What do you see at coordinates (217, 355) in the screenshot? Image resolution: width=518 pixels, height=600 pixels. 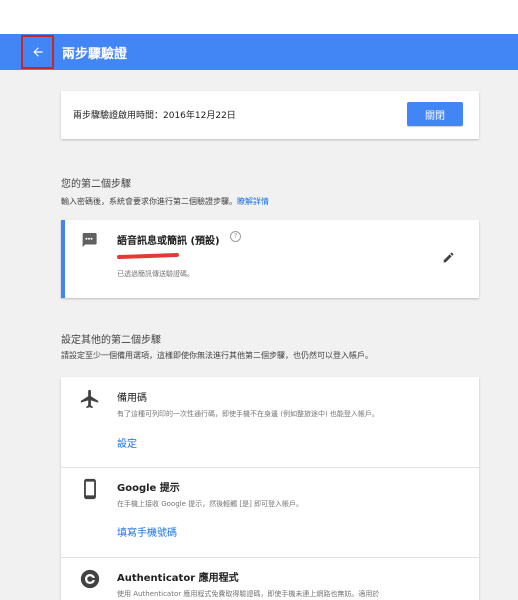 I see `other-steps-description: 請設定至少一個備用選項，這樣即使你無法進行其他第二個步驟，也仍然可以登入帳戶。` at bounding box center [217, 355].